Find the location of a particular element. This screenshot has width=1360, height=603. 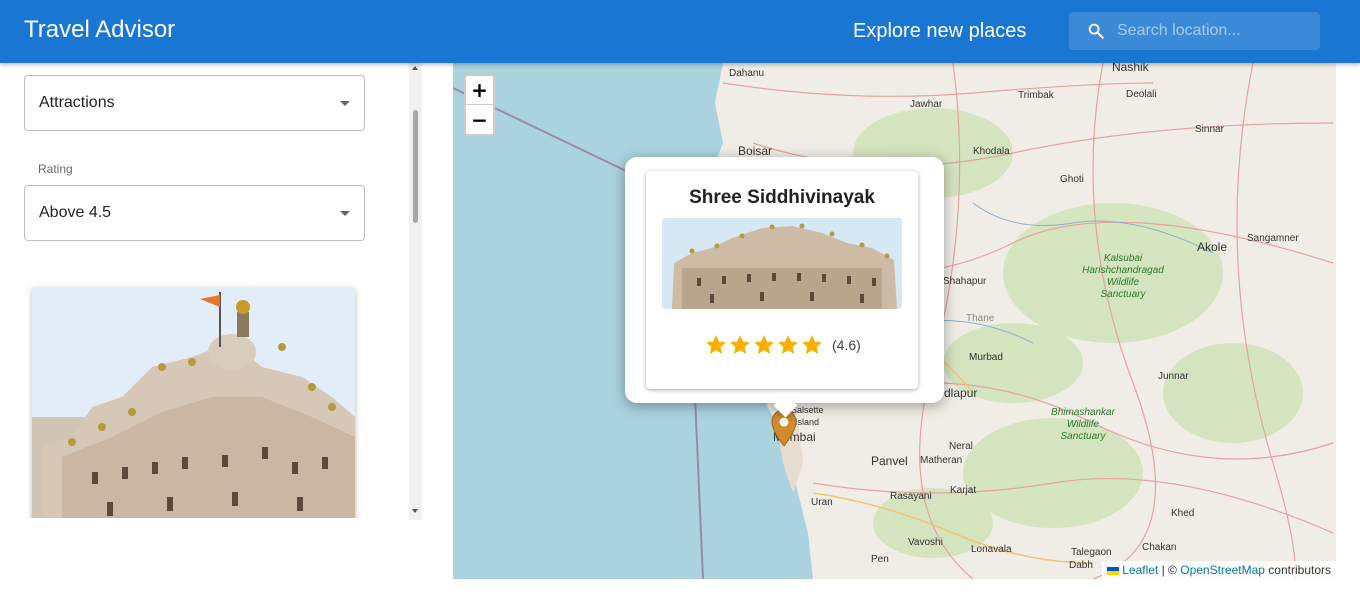

map-label: Deolali is located at coordinates (1141, 94).